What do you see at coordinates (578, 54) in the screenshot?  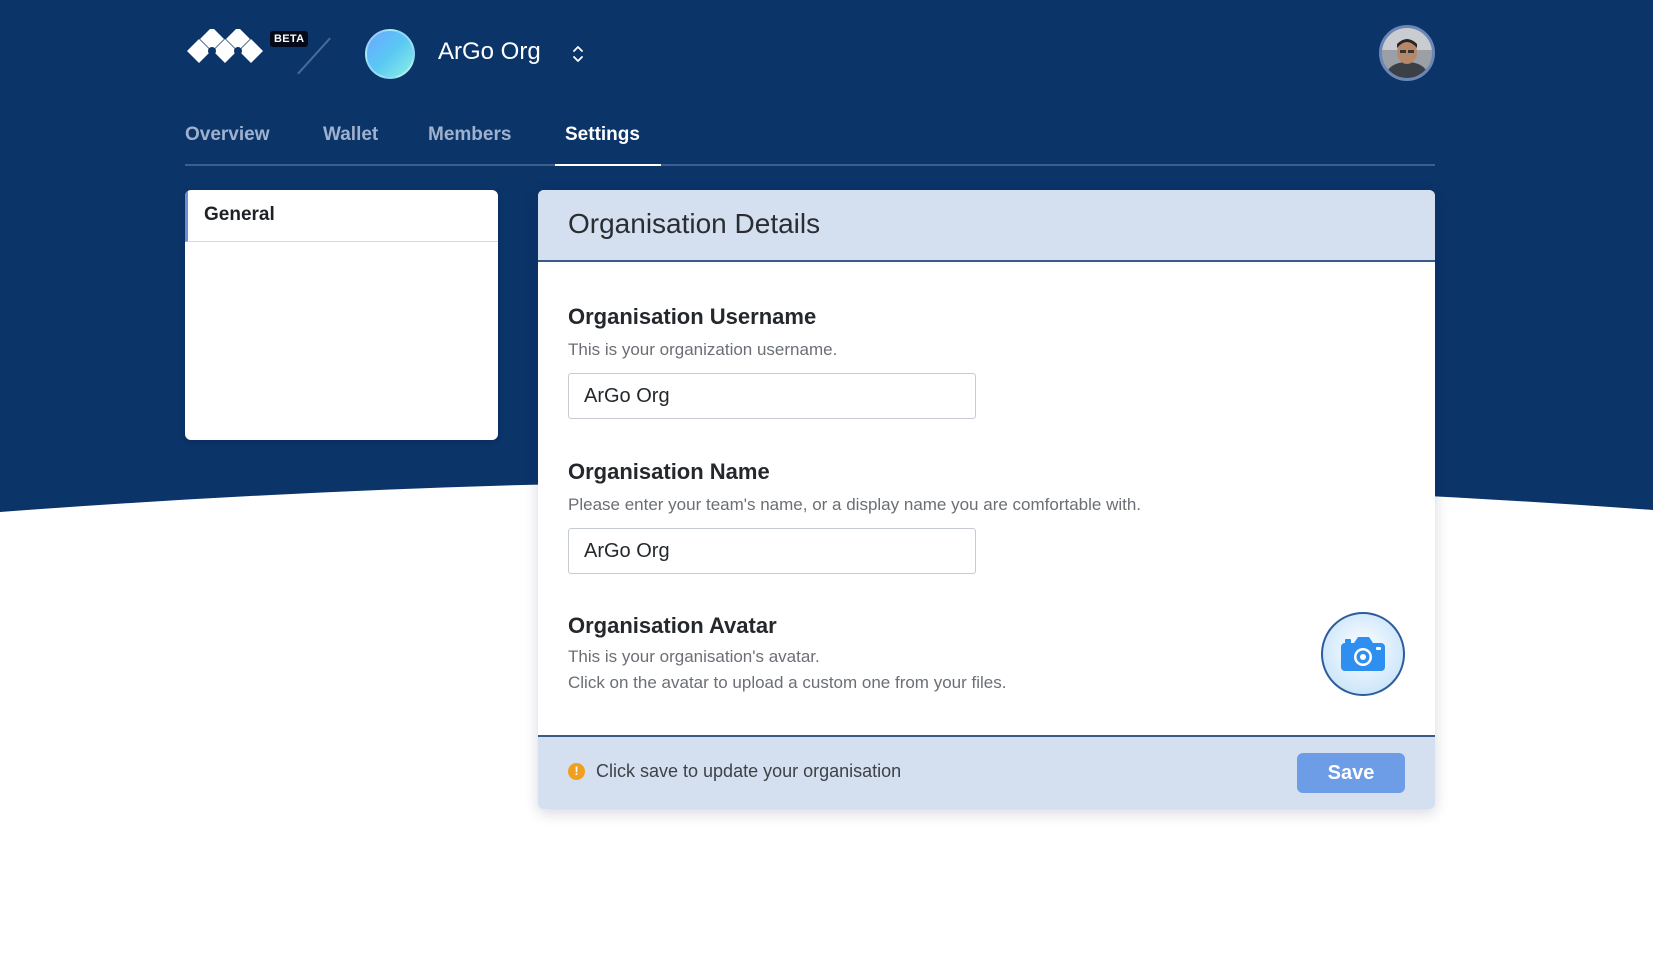 I see `chevron-up-down-icon` at bounding box center [578, 54].